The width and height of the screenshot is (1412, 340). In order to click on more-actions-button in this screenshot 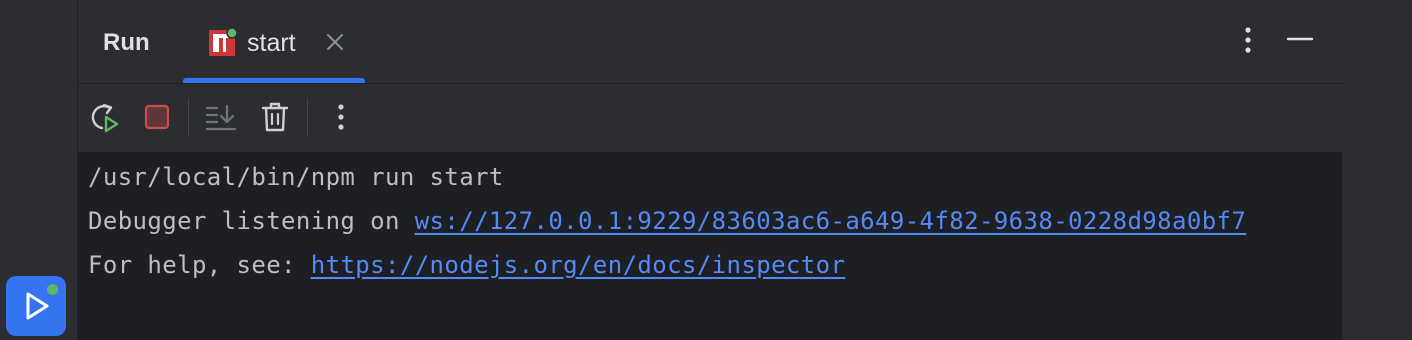, I will do `click(341, 117)`.